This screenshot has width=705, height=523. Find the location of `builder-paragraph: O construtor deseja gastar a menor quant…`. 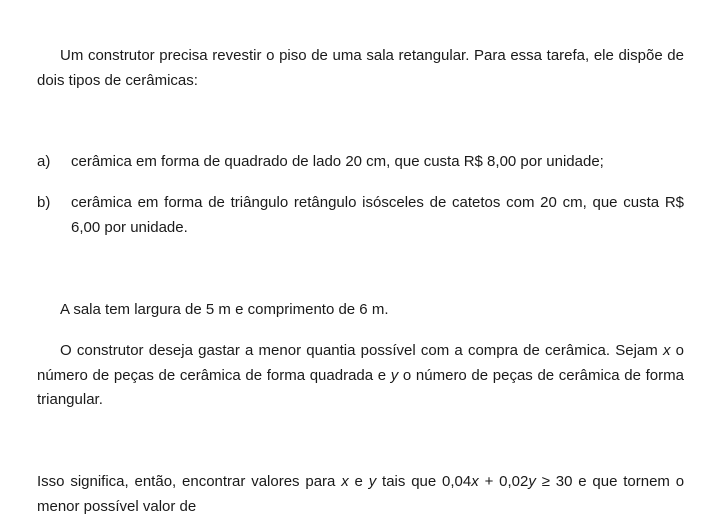

builder-paragraph: O construtor deseja gastar a menor quant… is located at coordinates (360, 376).